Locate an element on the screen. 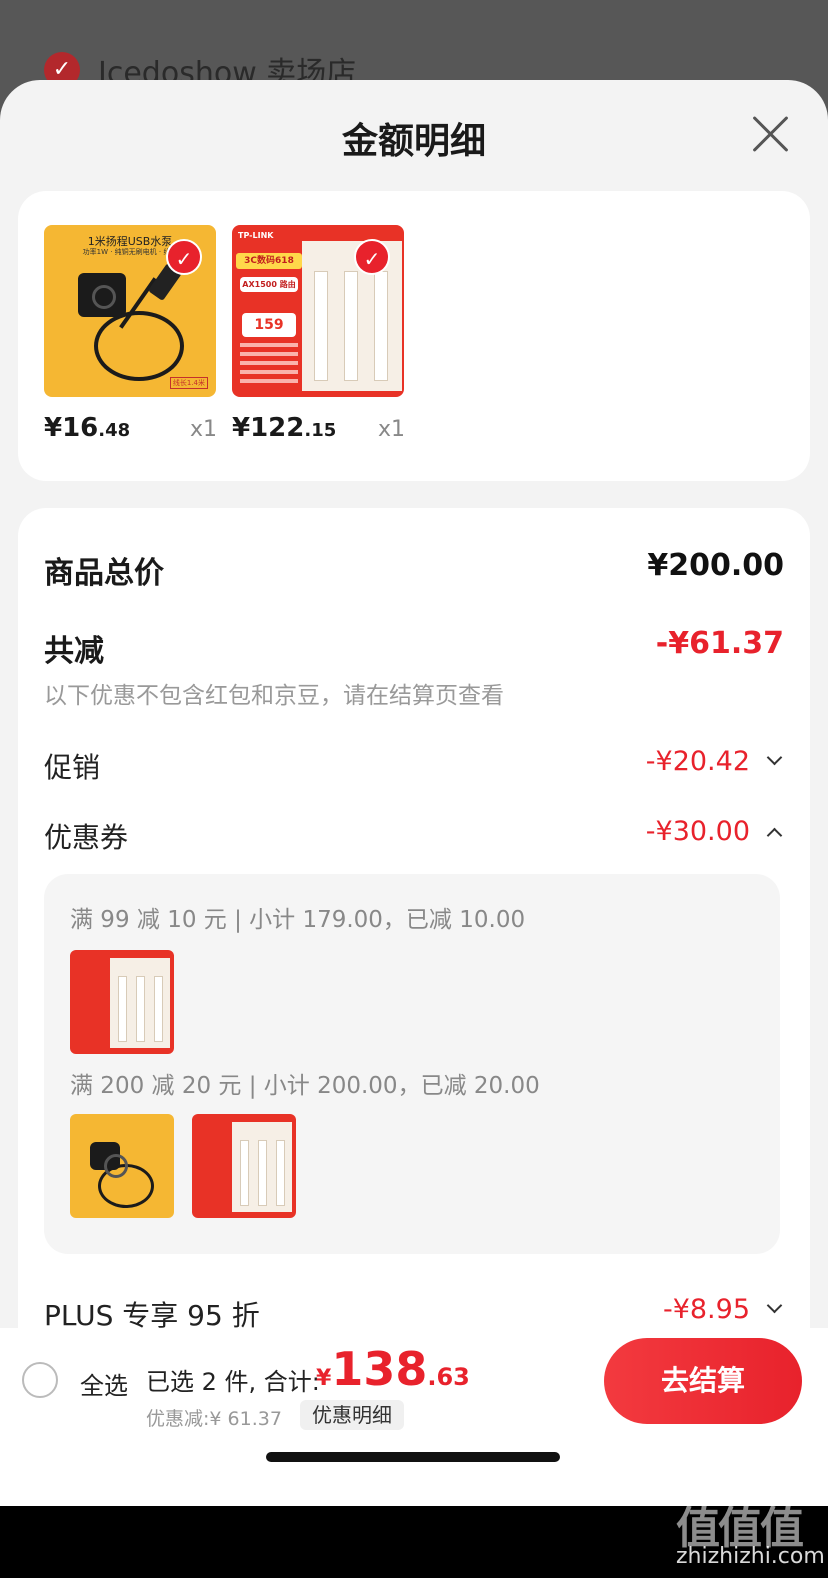  product-thumbnail: 1米扬程USB水泵 功率1W · 纯铜无刷电机 · 线长 线长1.4米 ✓ is located at coordinates (130, 311).